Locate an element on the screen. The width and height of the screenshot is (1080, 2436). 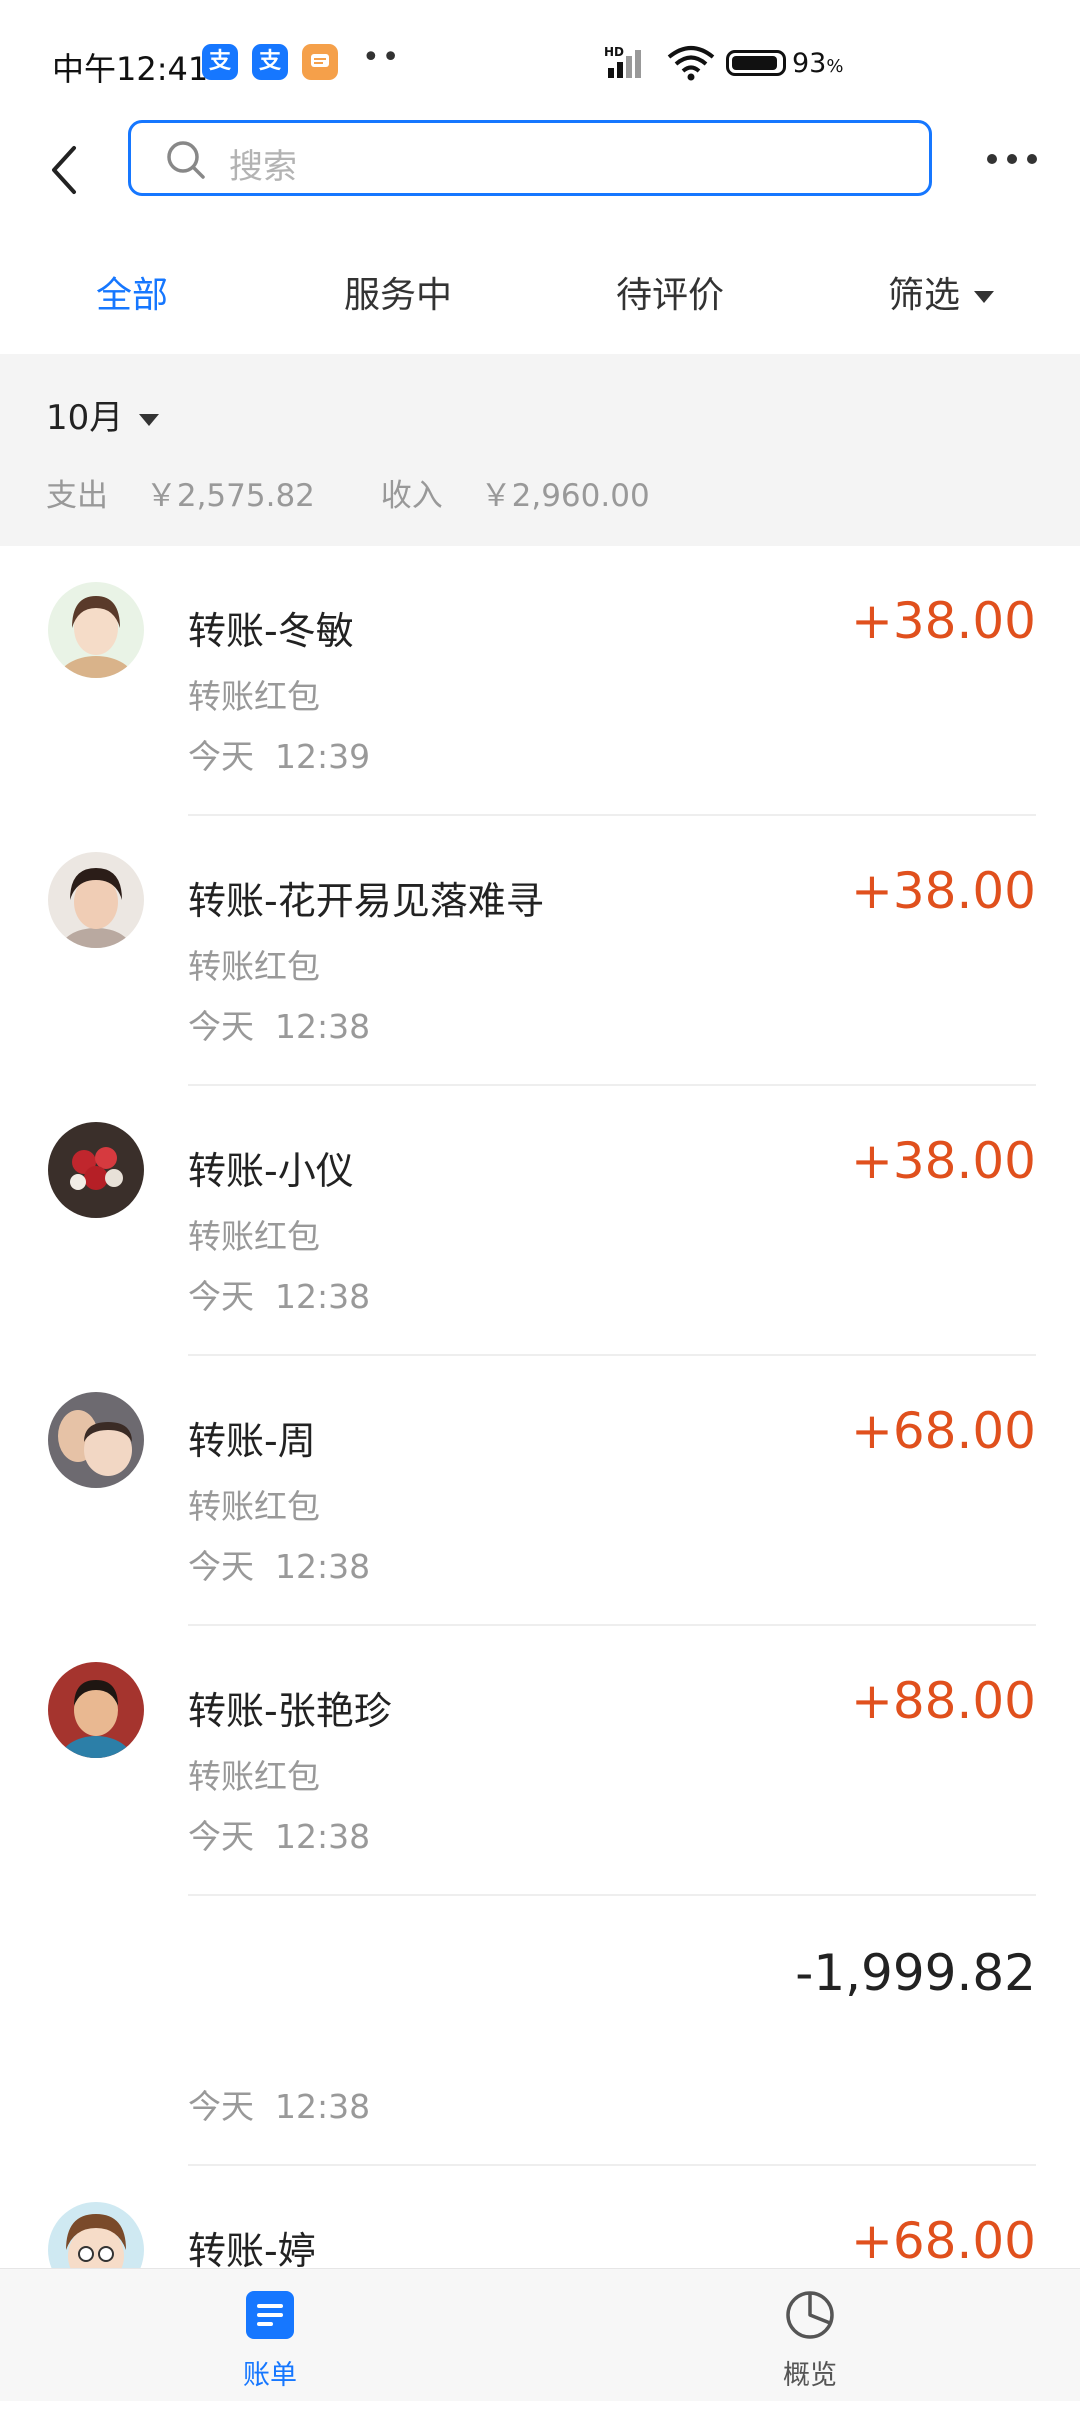
list-item: 转账-张艳珍 转账红包 今天 12:38 +88.00 is located at coordinates (540, 1761).